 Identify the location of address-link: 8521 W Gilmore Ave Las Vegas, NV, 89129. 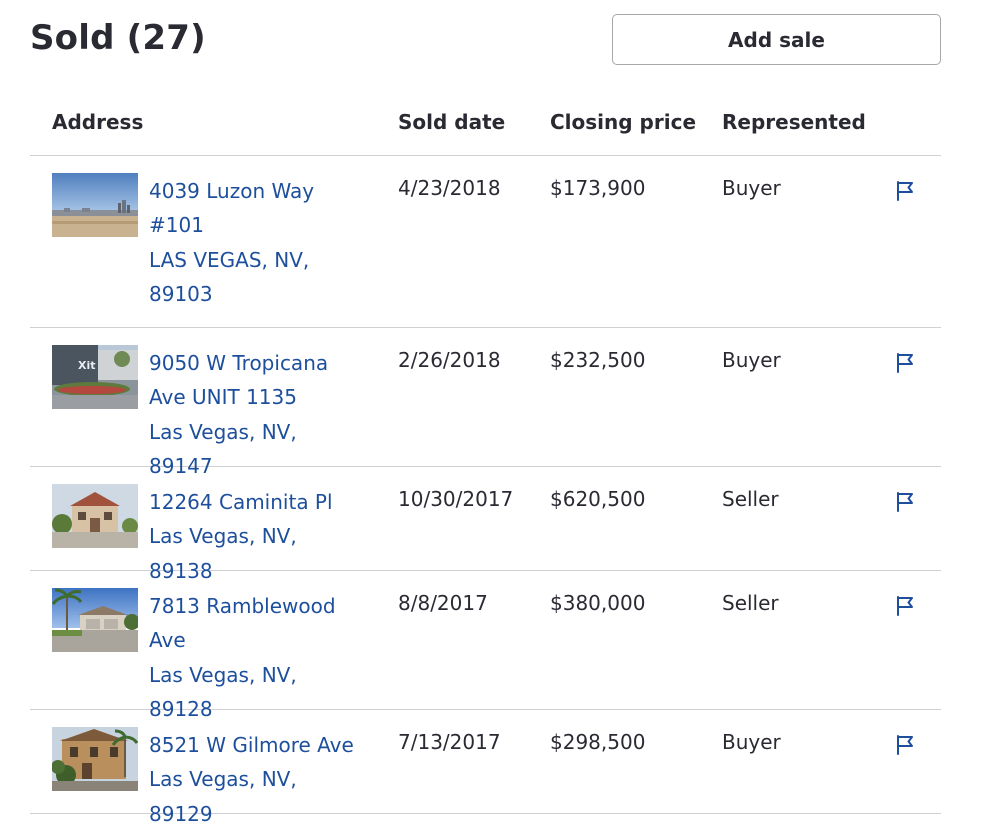
(256, 777).